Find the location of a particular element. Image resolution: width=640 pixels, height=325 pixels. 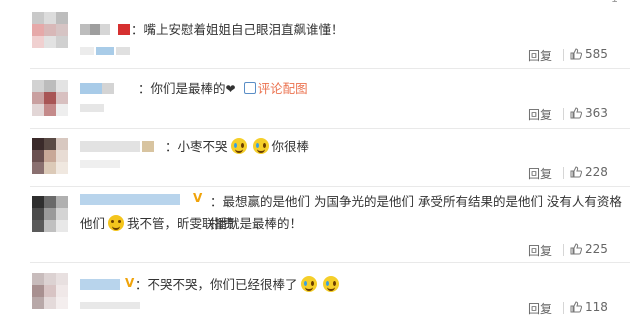

like-count: 585 is located at coordinates (596, 54).